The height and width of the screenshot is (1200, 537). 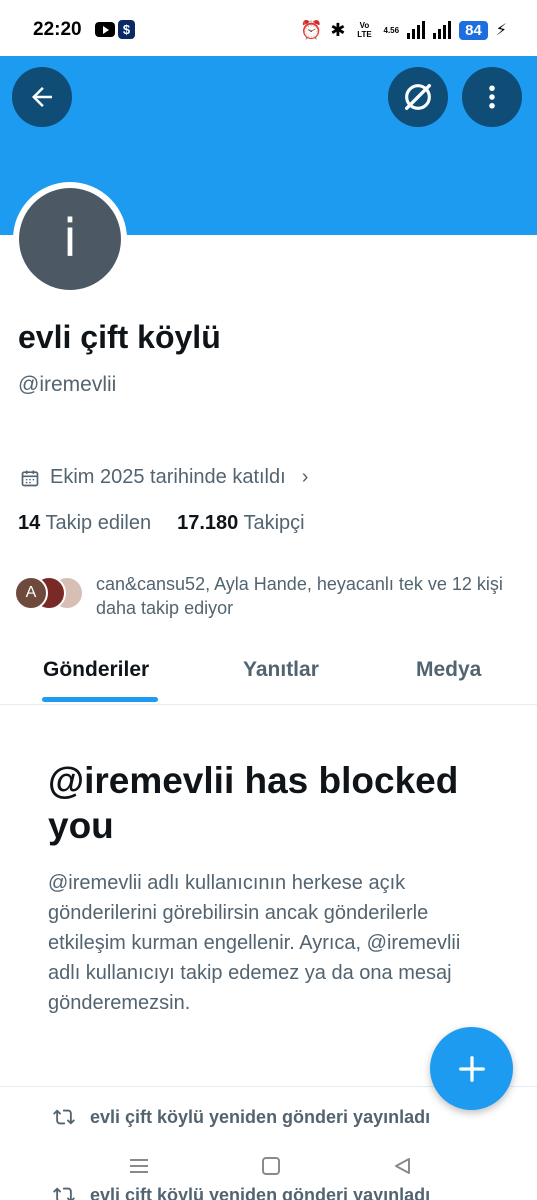 What do you see at coordinates (57, 29) in the screenshot?
I see `status-time: 22:20` at bounding box center [57, 29].